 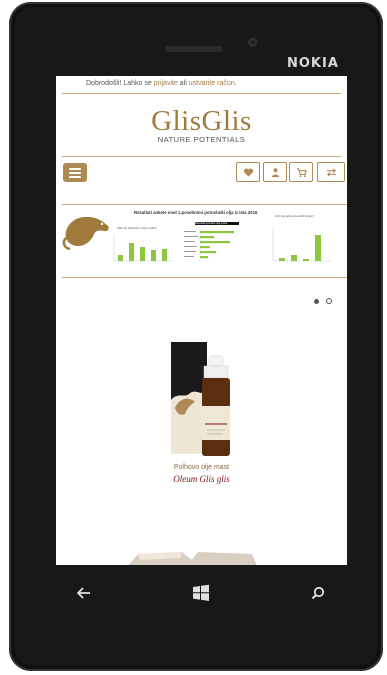 What do you see at coordinates (137, 228) in the screenshot?
I see `chart1-title: Kako ste zadovoljni z oljem polha?` at bounding box center [137, 228].